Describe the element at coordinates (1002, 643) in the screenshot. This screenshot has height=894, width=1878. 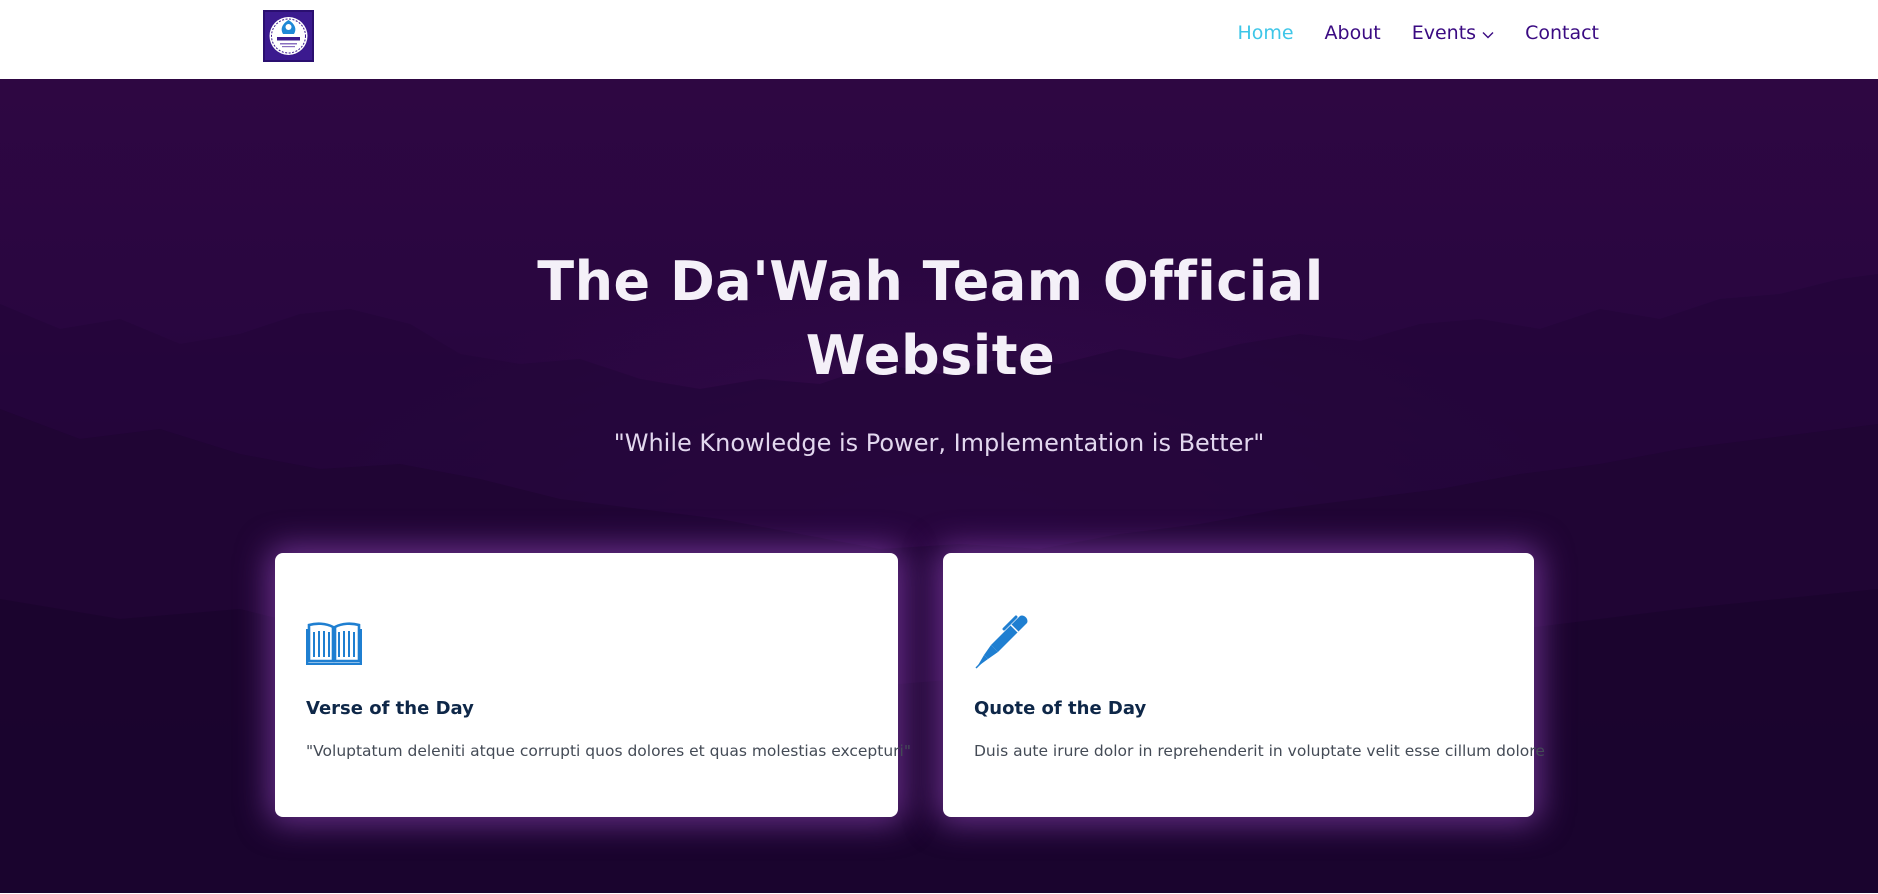
I see `pen-icon` at that location.